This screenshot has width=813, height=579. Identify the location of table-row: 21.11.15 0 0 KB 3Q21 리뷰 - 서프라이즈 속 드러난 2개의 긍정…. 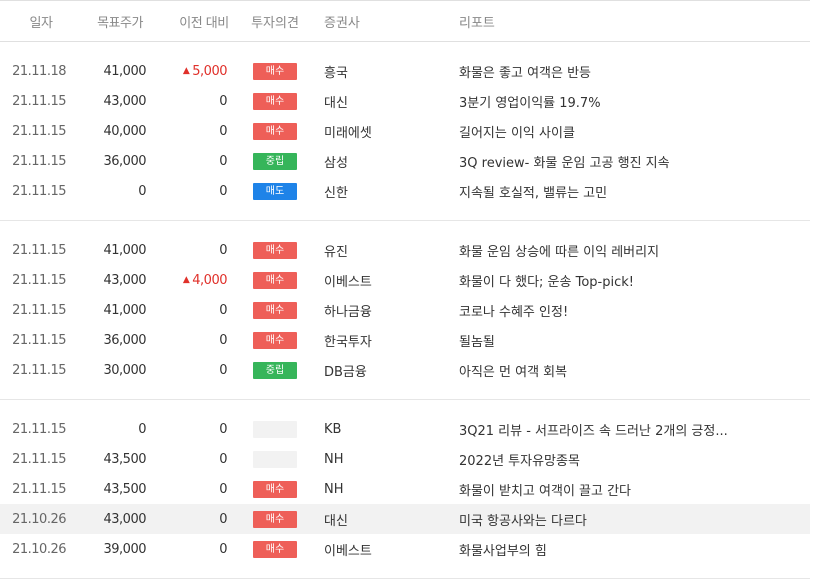
(405, 429).